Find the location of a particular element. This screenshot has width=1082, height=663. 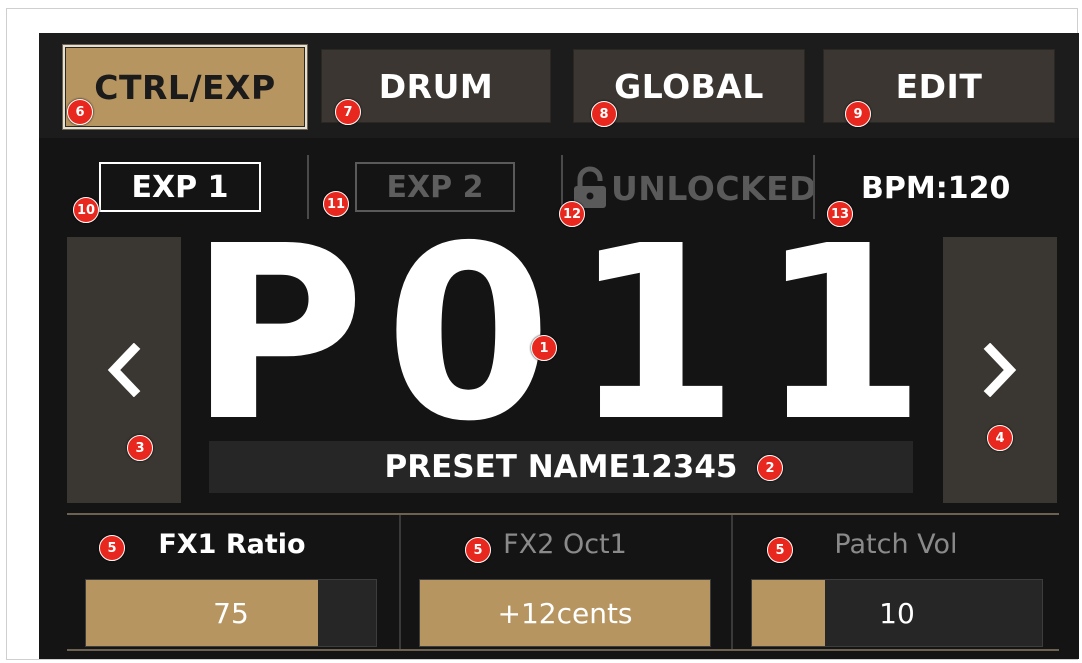

param-label: FX2 Oct1 is located at coordinates (565, 544).